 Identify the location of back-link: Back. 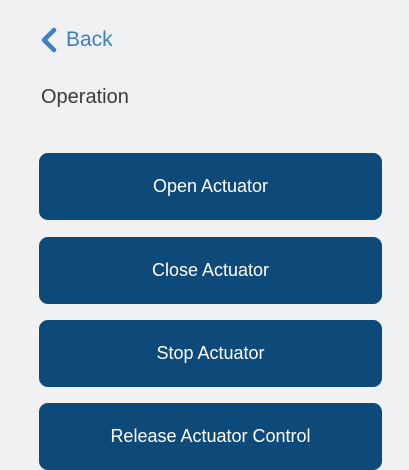
(75, 40).